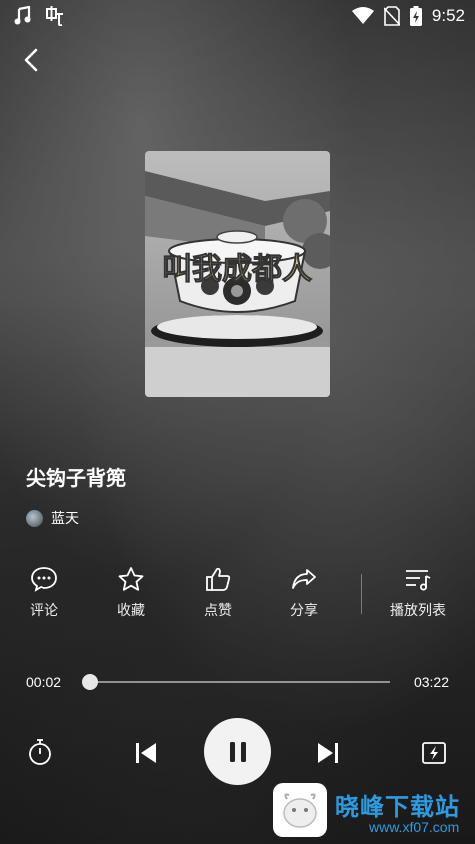 The image size is (475, 844). Describe the element at coordinates (218, 611) in the screenshot. I see `like-label: 点赞` at that location.